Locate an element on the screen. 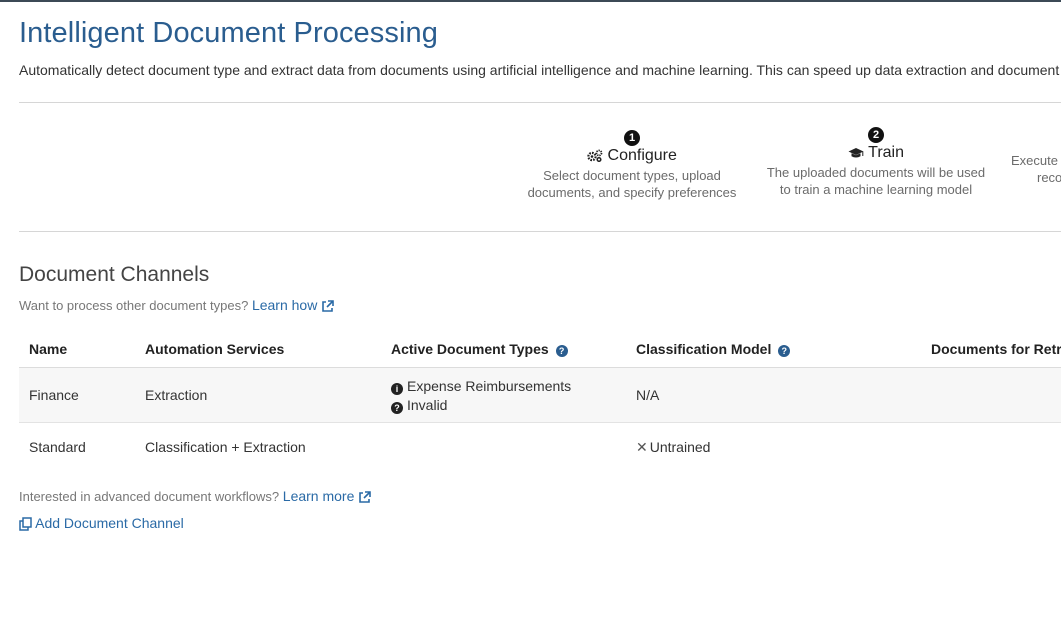  classification-model: N/A is located at coordinates (648, 395).